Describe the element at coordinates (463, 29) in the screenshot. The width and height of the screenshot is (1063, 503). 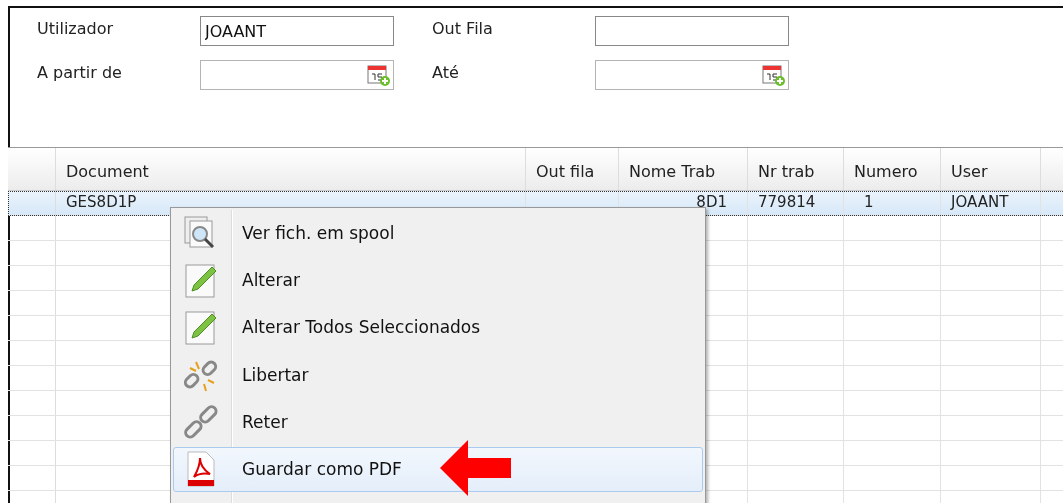
I see `field-label: Out Fila` at that location.